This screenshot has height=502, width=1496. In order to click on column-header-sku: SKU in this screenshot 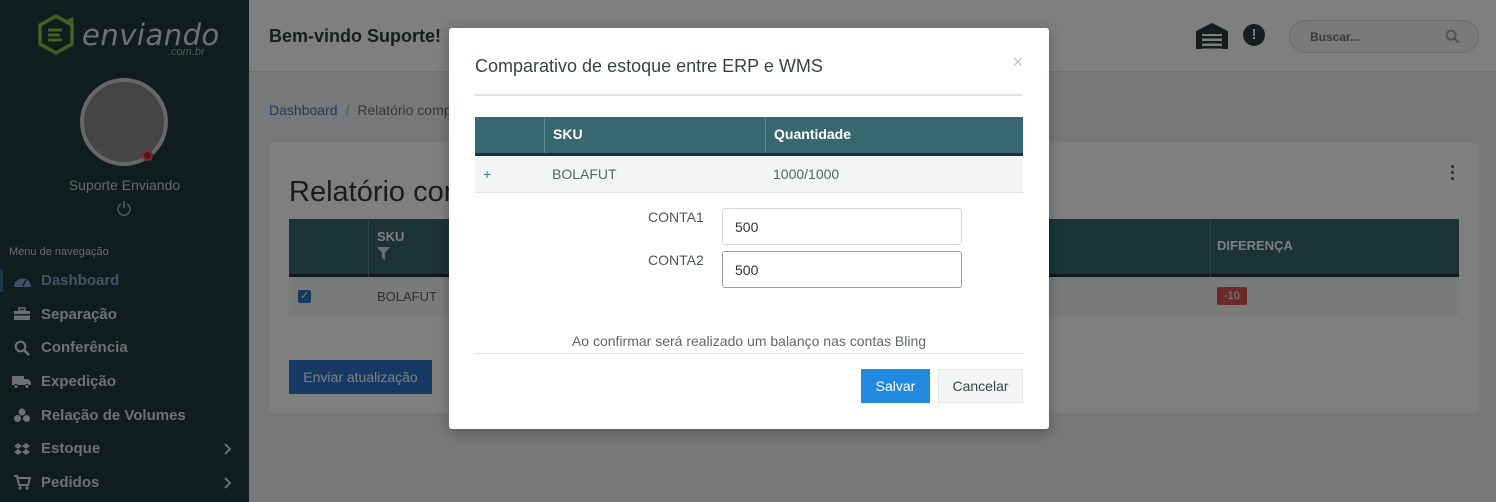, I will do `click(655, 135)`.